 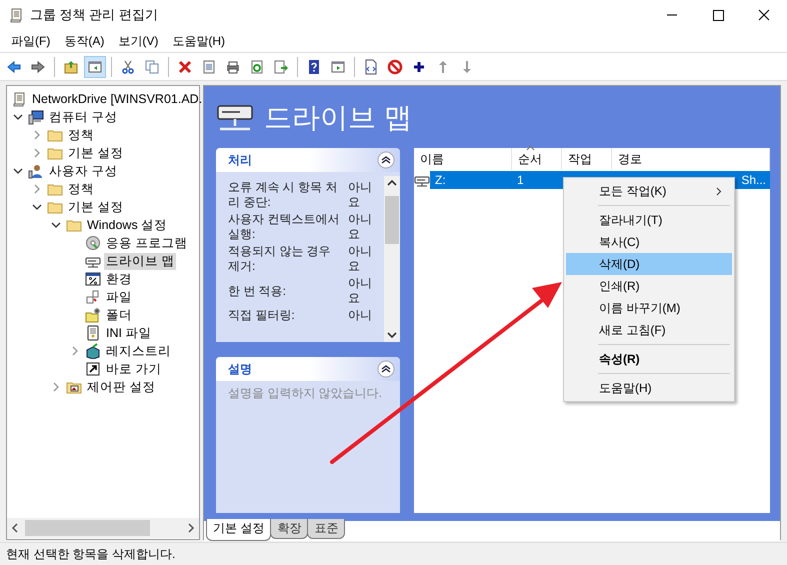 What do you see at coordinates (283, 195) in the screenshot?
I see `property-label: 오류 계속 시 항목 처리 중단:` at bounding box center [283, 195].